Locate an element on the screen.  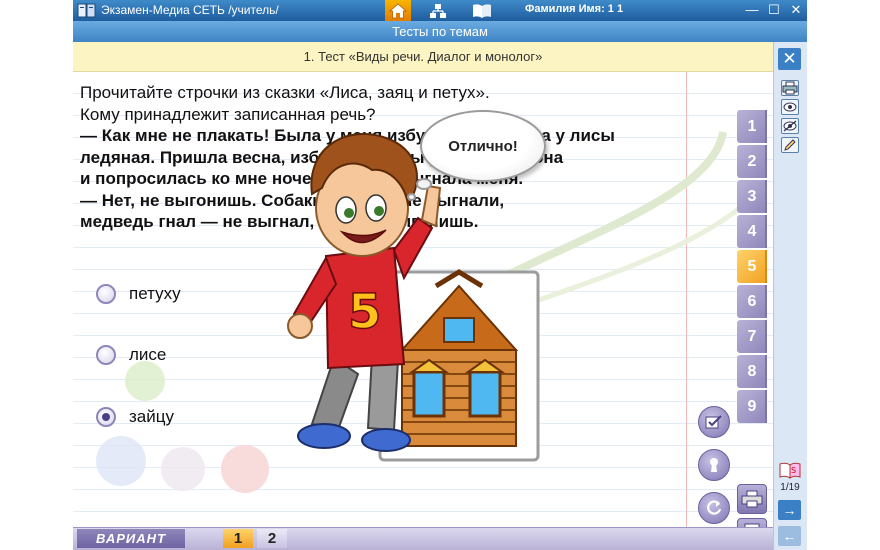
check-answer-button is located at coordinates (714, 422).